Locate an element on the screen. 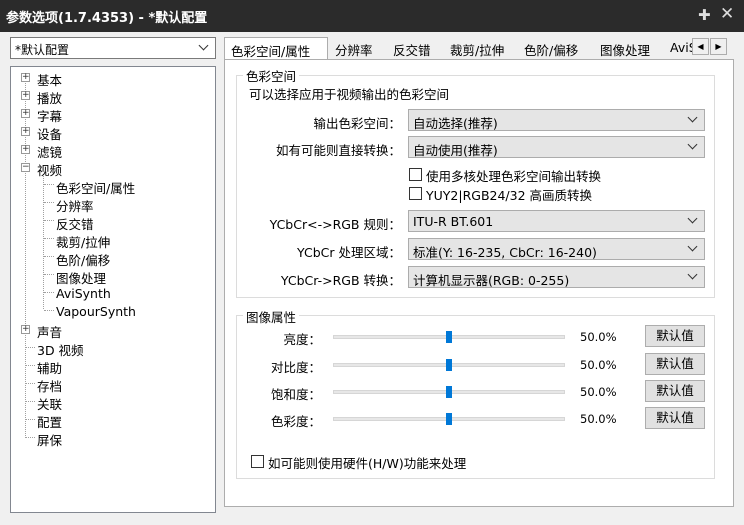 The height and width of the screenshot is (525, 744). hardware-processing-checkbox is located at coordinates (257, 461).